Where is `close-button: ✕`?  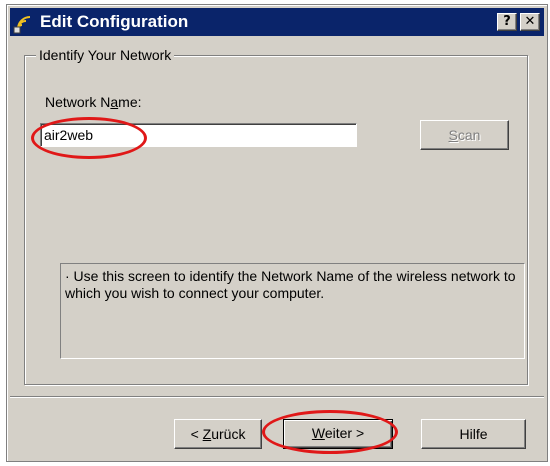
close-button: ✕ is located at coordinates (530, 22).